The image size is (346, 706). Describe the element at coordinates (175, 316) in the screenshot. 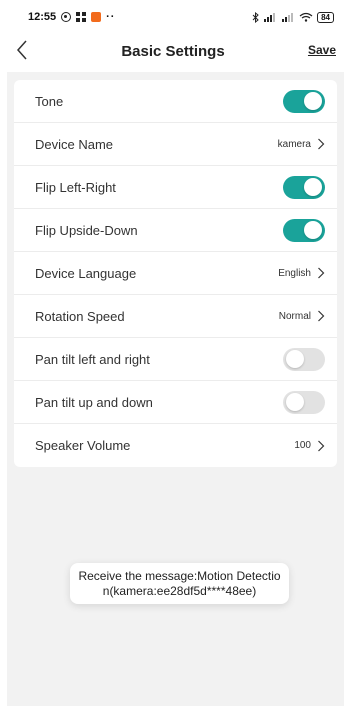

I see `setting-row-rotation-speed: Rotation Speed Normal` at that location.